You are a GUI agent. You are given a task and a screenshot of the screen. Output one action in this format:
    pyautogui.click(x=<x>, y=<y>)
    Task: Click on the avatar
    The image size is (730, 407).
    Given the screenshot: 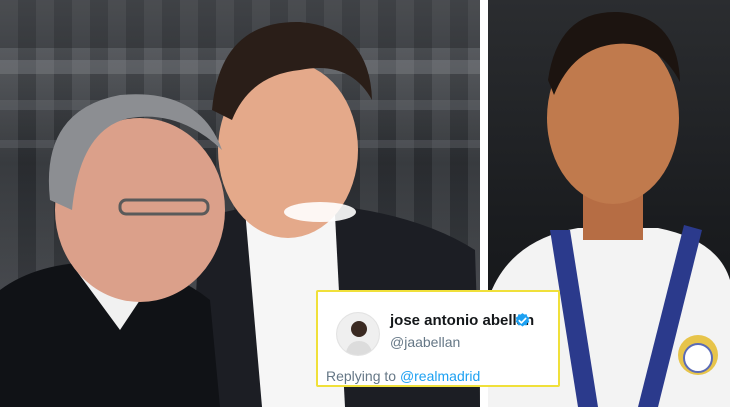 What is the action you would take?
    pyautogui.click(x=358, y=334)
    